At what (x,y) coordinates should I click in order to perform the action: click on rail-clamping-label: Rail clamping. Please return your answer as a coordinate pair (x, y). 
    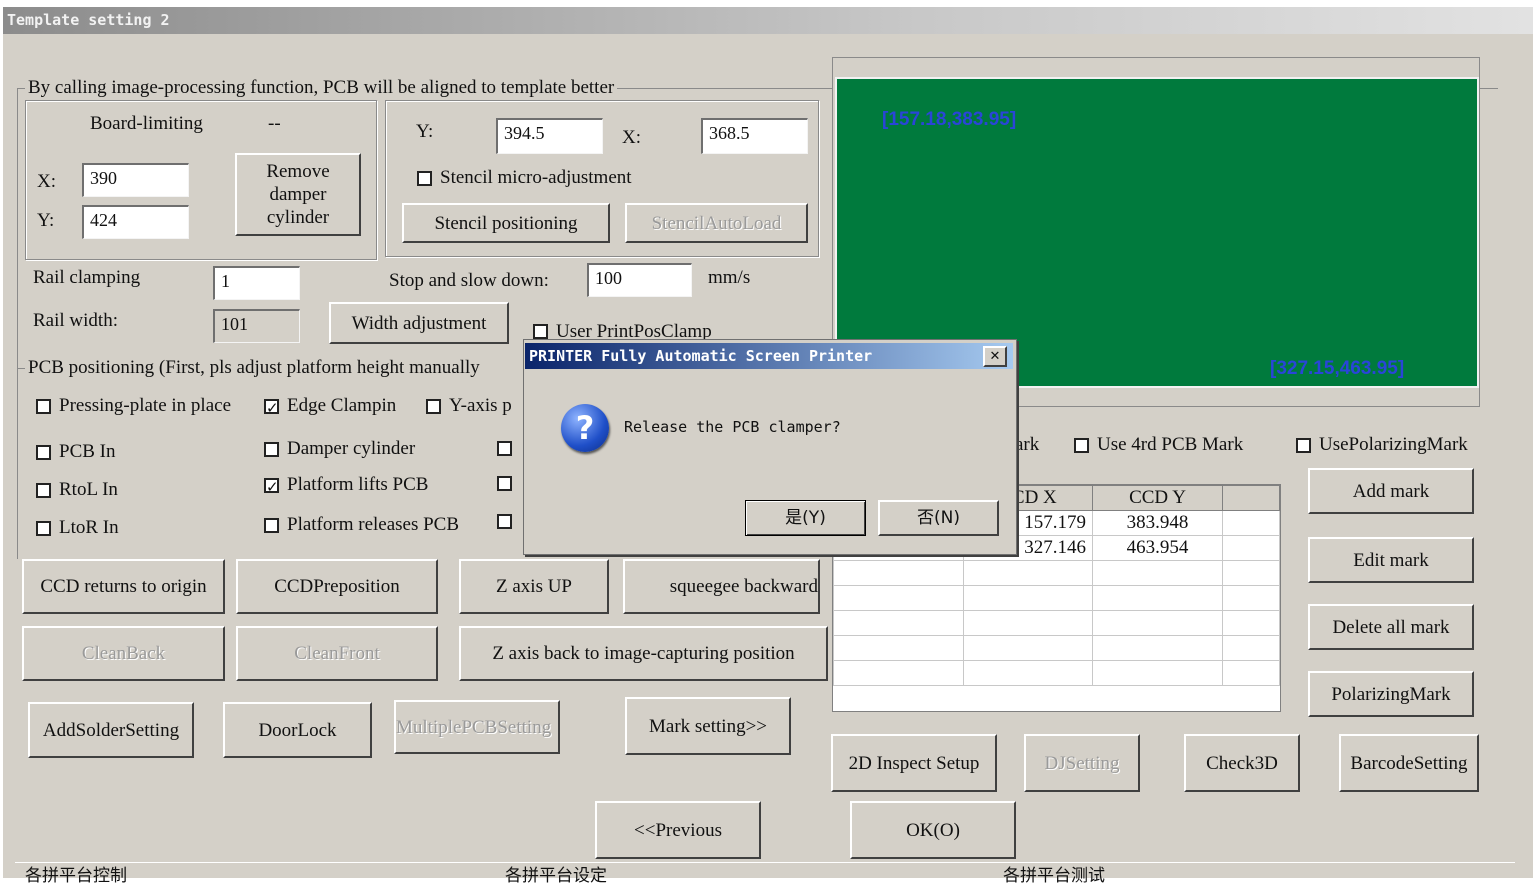
    Looking at the image, I should click on (87, 277).